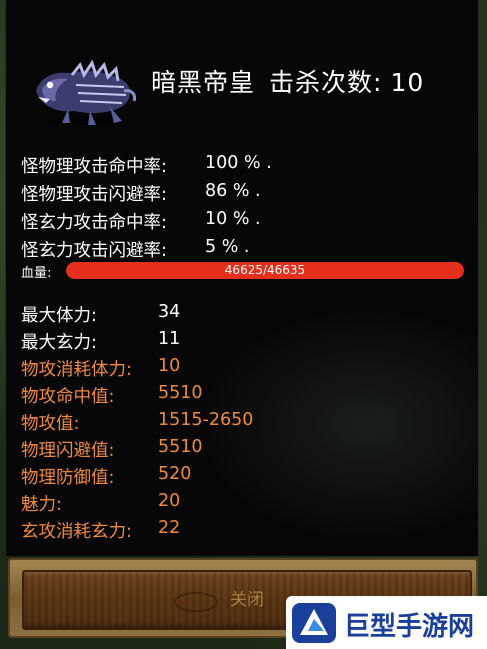  Describe the element at coordinates (68, 478) in the screenshot. I see `stat-label: 物理防御值:` at that location.